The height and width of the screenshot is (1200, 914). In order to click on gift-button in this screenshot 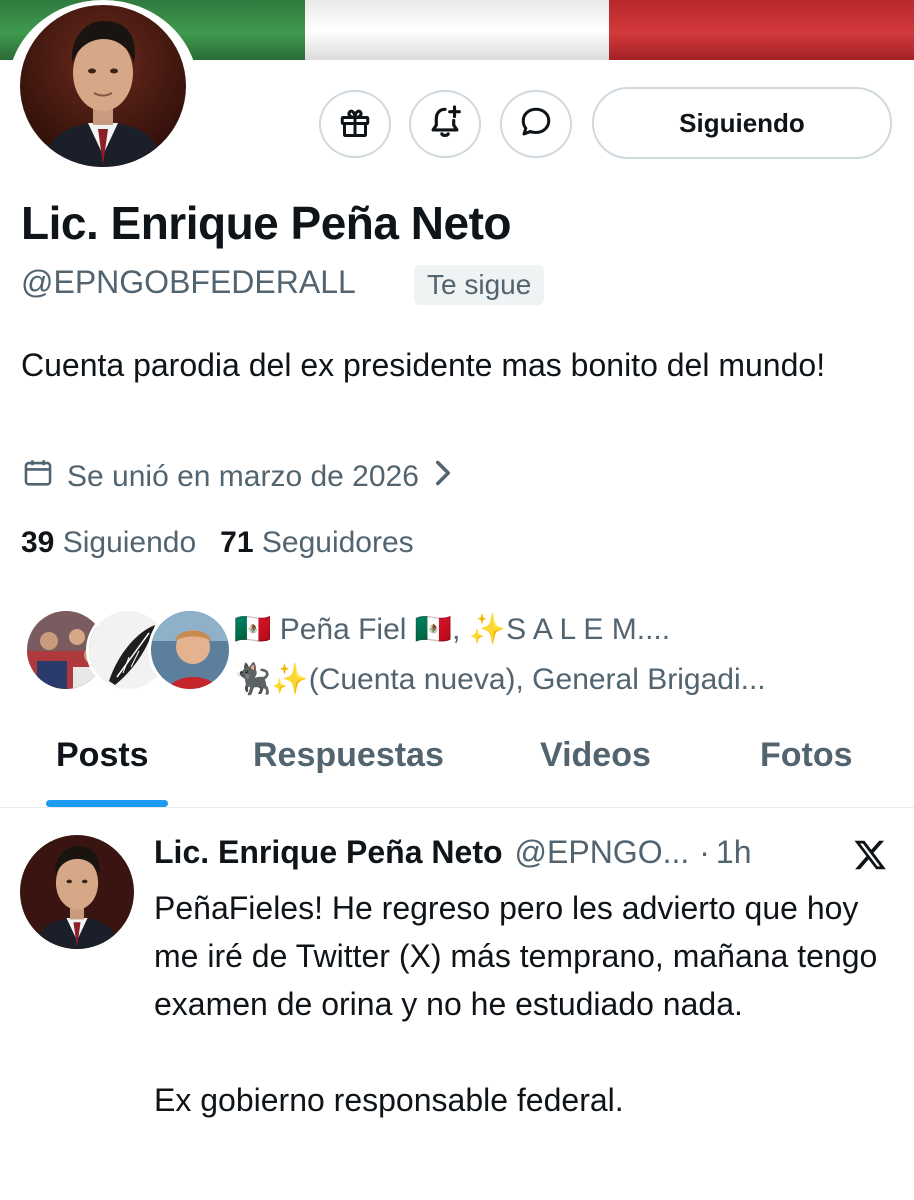, I will do `click(355, 124)`.